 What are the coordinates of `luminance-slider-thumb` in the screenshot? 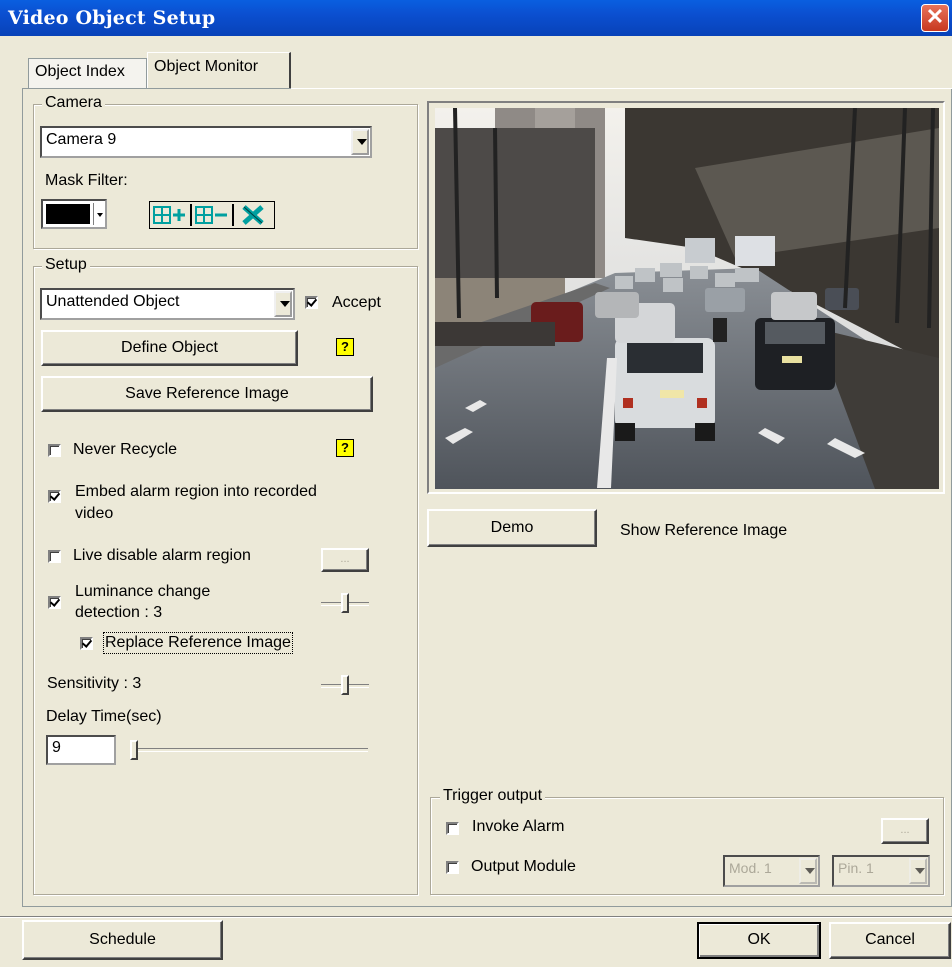 It's located at (345, 603).